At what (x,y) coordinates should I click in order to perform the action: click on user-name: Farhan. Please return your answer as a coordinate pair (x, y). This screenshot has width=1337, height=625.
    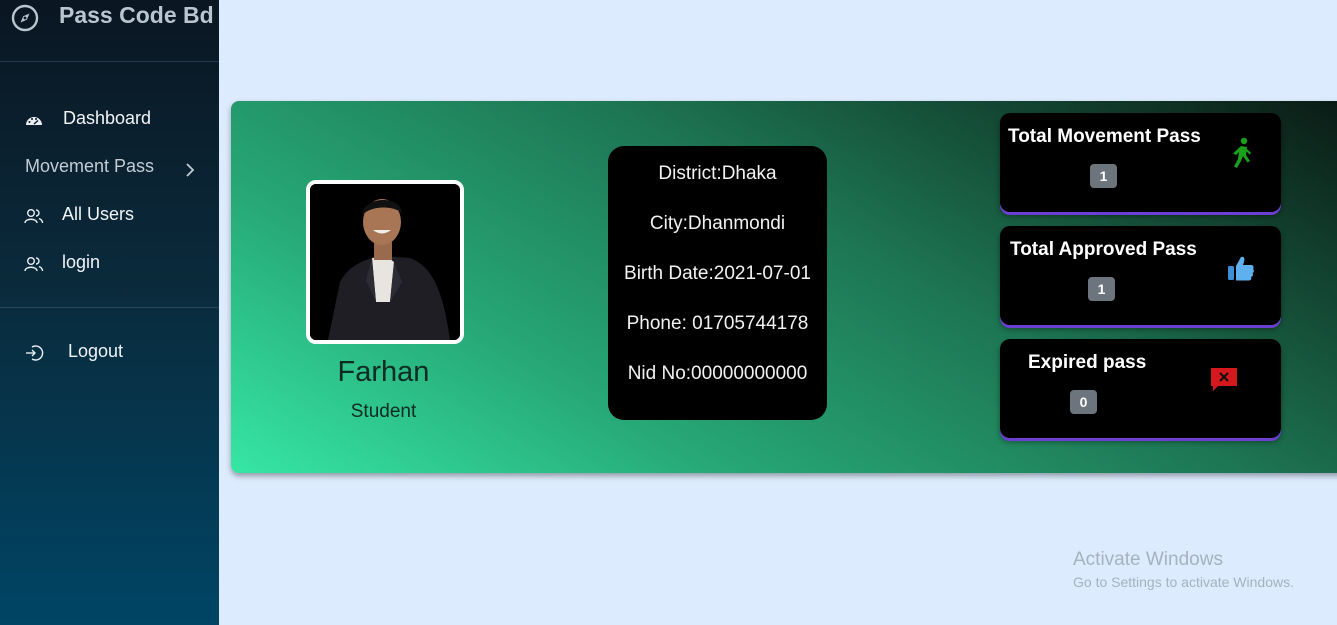
    Looking at the image, I should click on (383, 372).